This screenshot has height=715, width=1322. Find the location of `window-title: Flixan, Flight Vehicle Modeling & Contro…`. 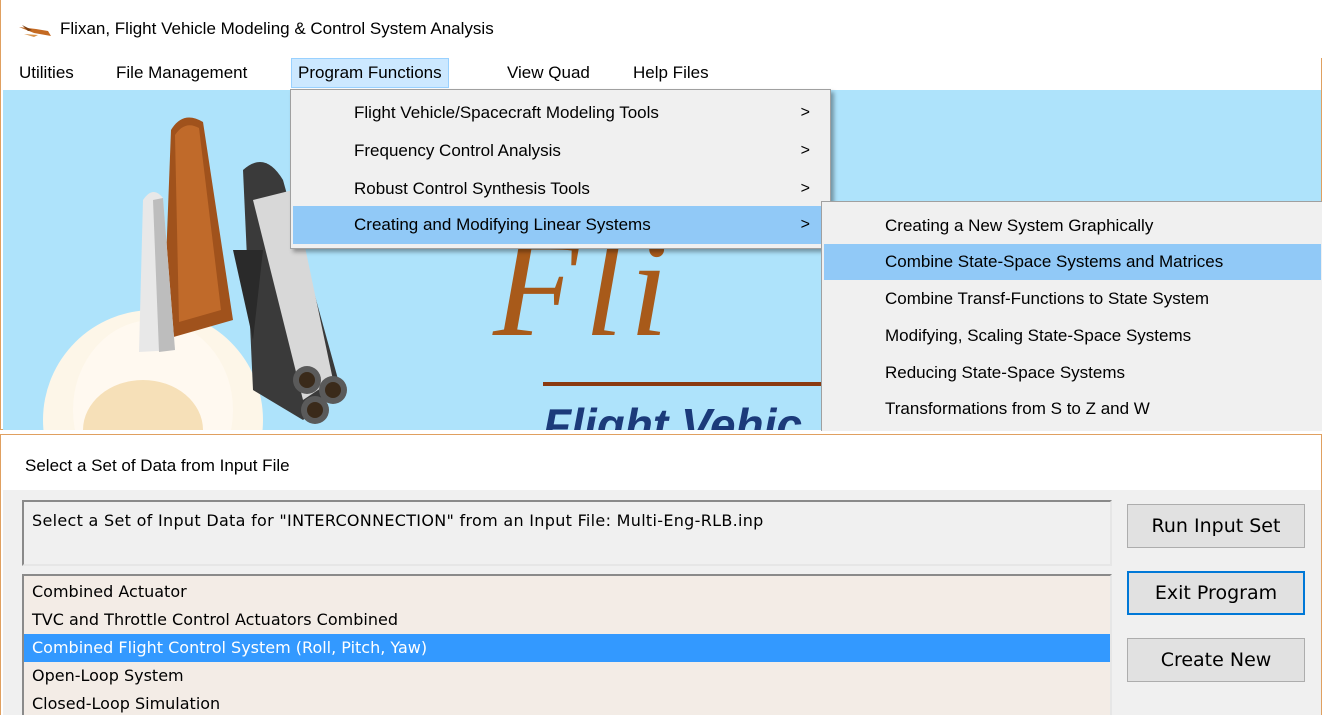

window-title: Flixan, Flight Vehicle Modeling & Contro… is located at coordinates (277, 28).